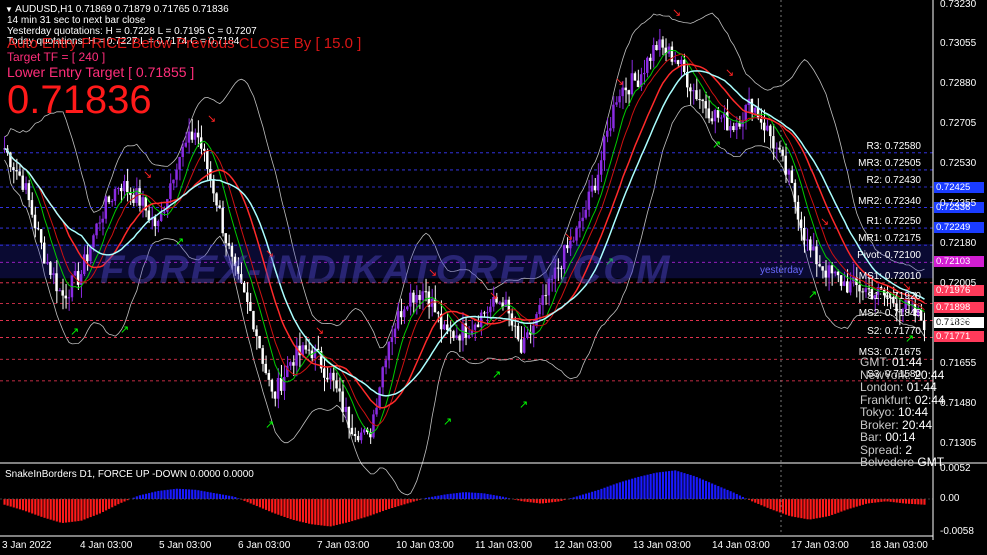  Describe the element at coordinates (894, 146) in the screenshot. I see `pivot-label: R3: 0.72580` at that location.